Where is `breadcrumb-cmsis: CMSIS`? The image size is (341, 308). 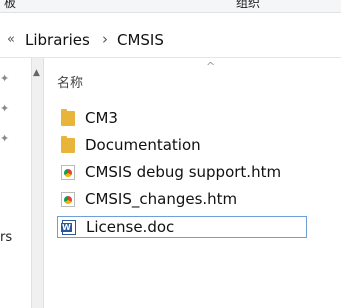 breadcrumb-cmsis: CMSIS is located at coordinates (140, 40).